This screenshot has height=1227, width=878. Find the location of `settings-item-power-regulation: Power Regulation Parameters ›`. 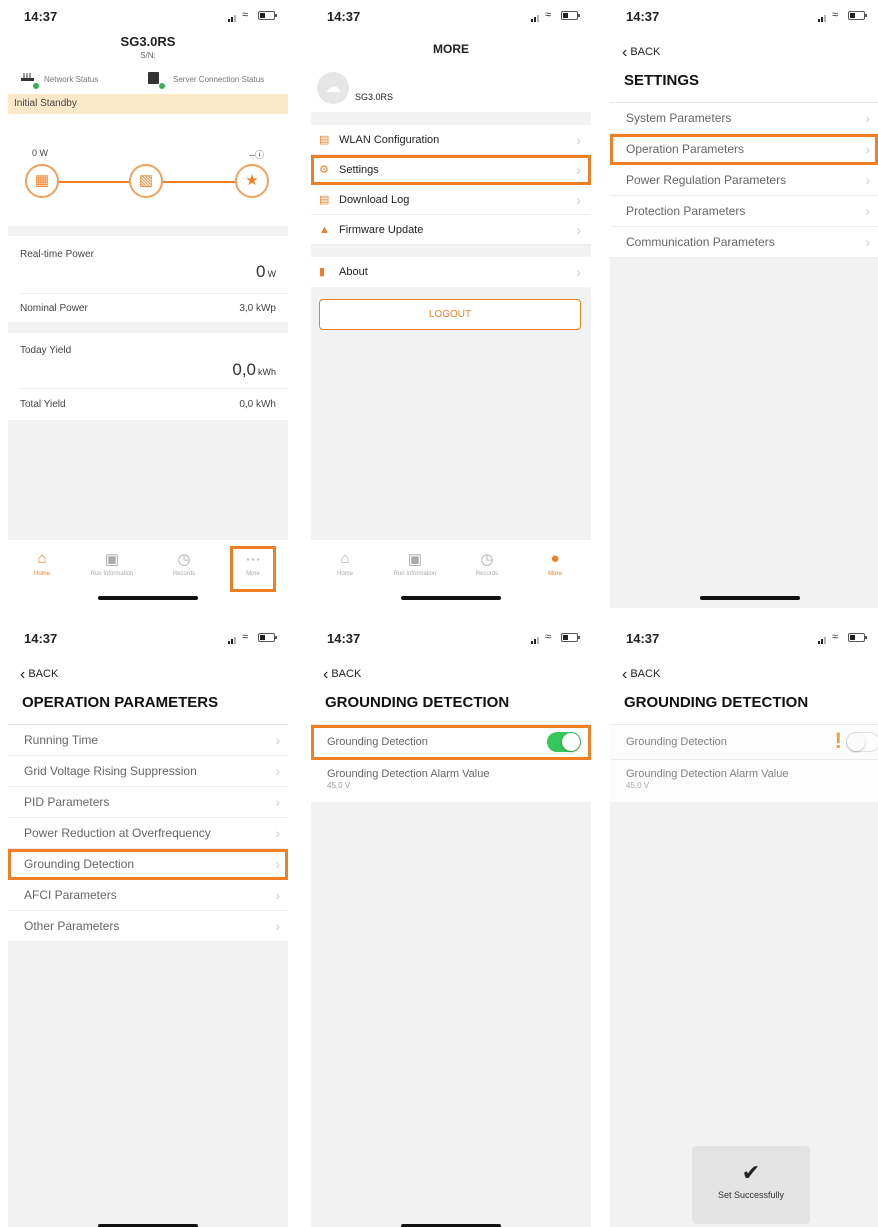

settings-item-power-regulation: Power Regulation Parameters › is located at coordinates (744, 180).